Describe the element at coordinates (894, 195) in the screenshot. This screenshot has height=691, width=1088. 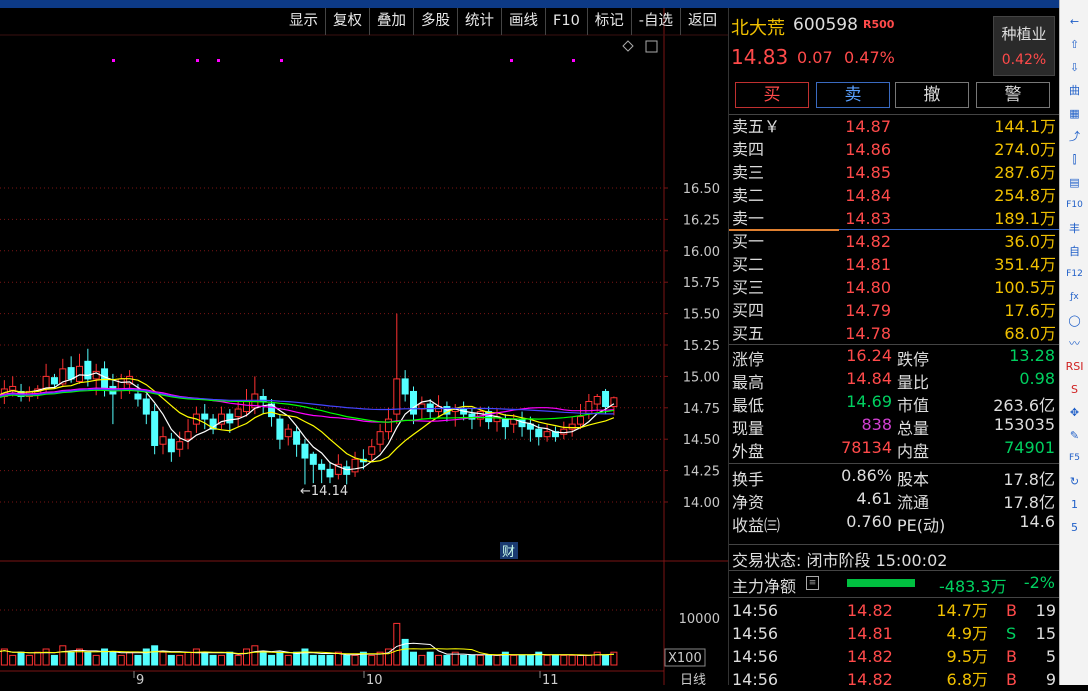
I see `asks-row: 卖二 14.84 254.8万` at that location.